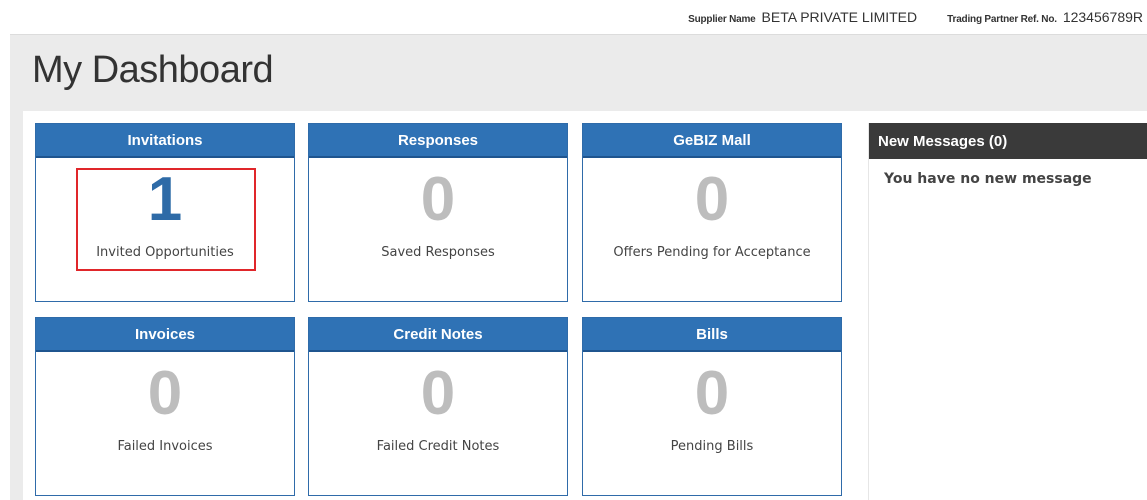  I want to click on tile-description: Pending Bills, so click(712, 446).